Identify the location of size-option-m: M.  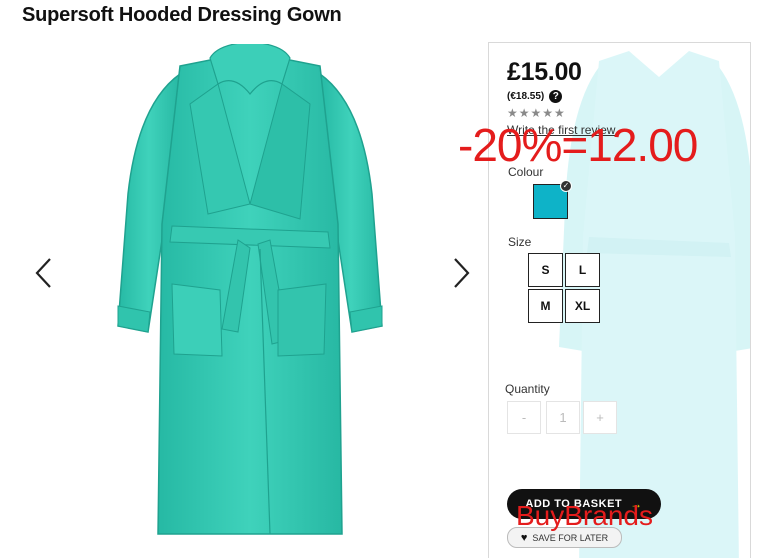
(545, 306).